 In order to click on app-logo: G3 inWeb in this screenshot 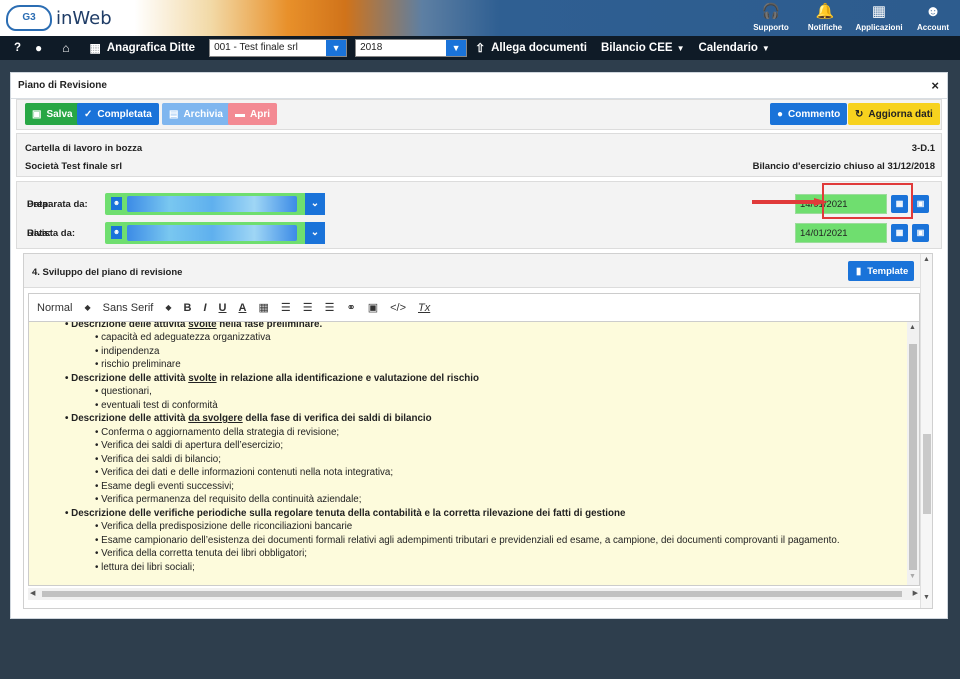, I will do `click(59, 18)`.